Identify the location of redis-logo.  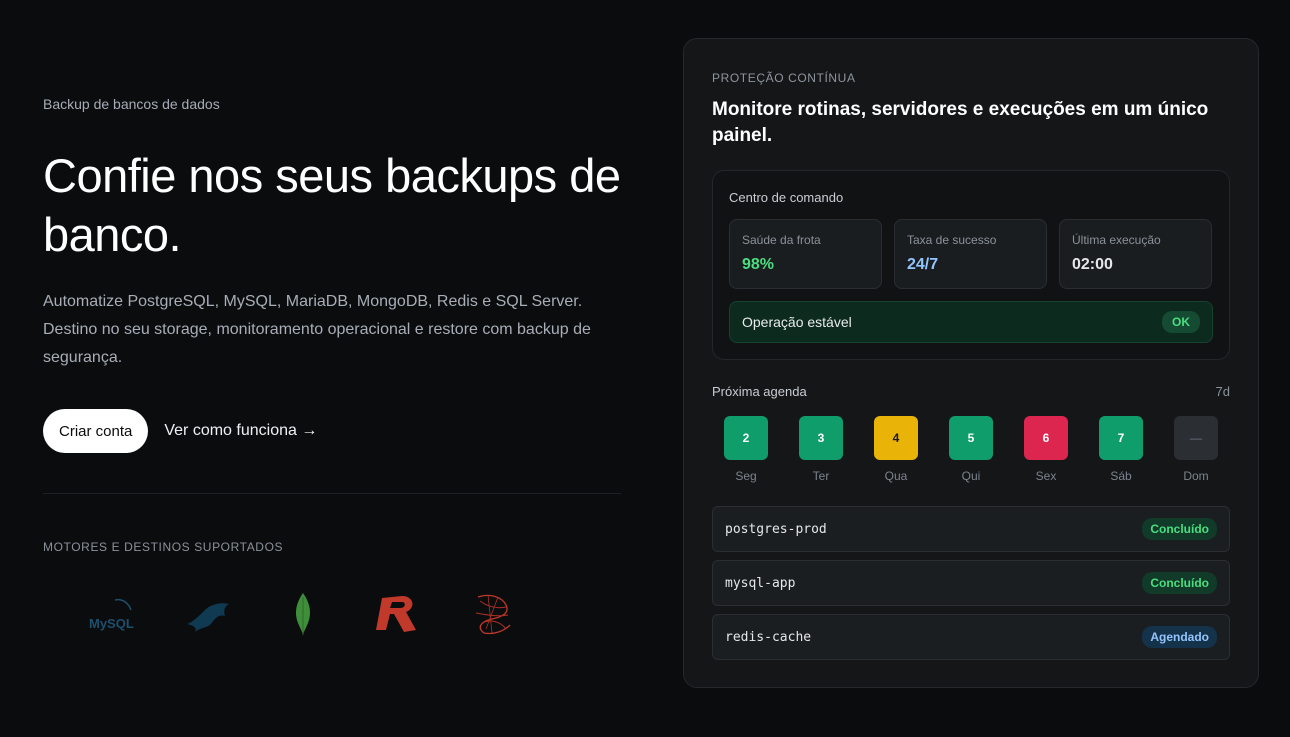
(397, 614).